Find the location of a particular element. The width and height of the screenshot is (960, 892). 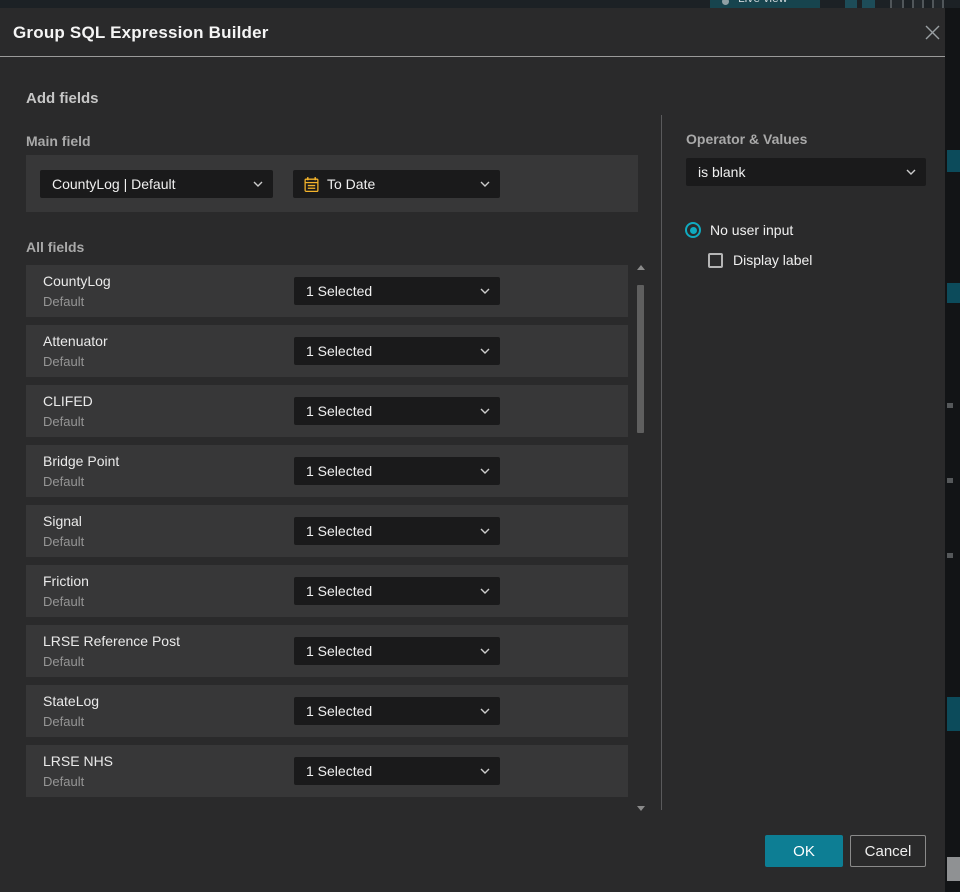

background-toolbar: Live view is located at coordinates (480, 4).